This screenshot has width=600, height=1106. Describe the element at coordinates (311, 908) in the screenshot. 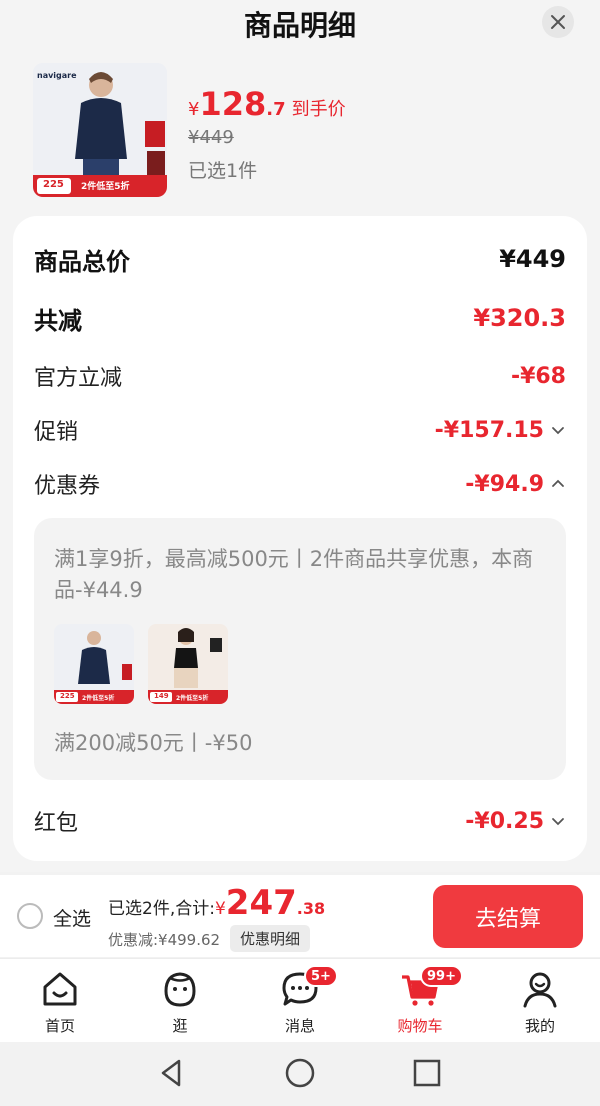

I see `total-decimal: .38` at that location.